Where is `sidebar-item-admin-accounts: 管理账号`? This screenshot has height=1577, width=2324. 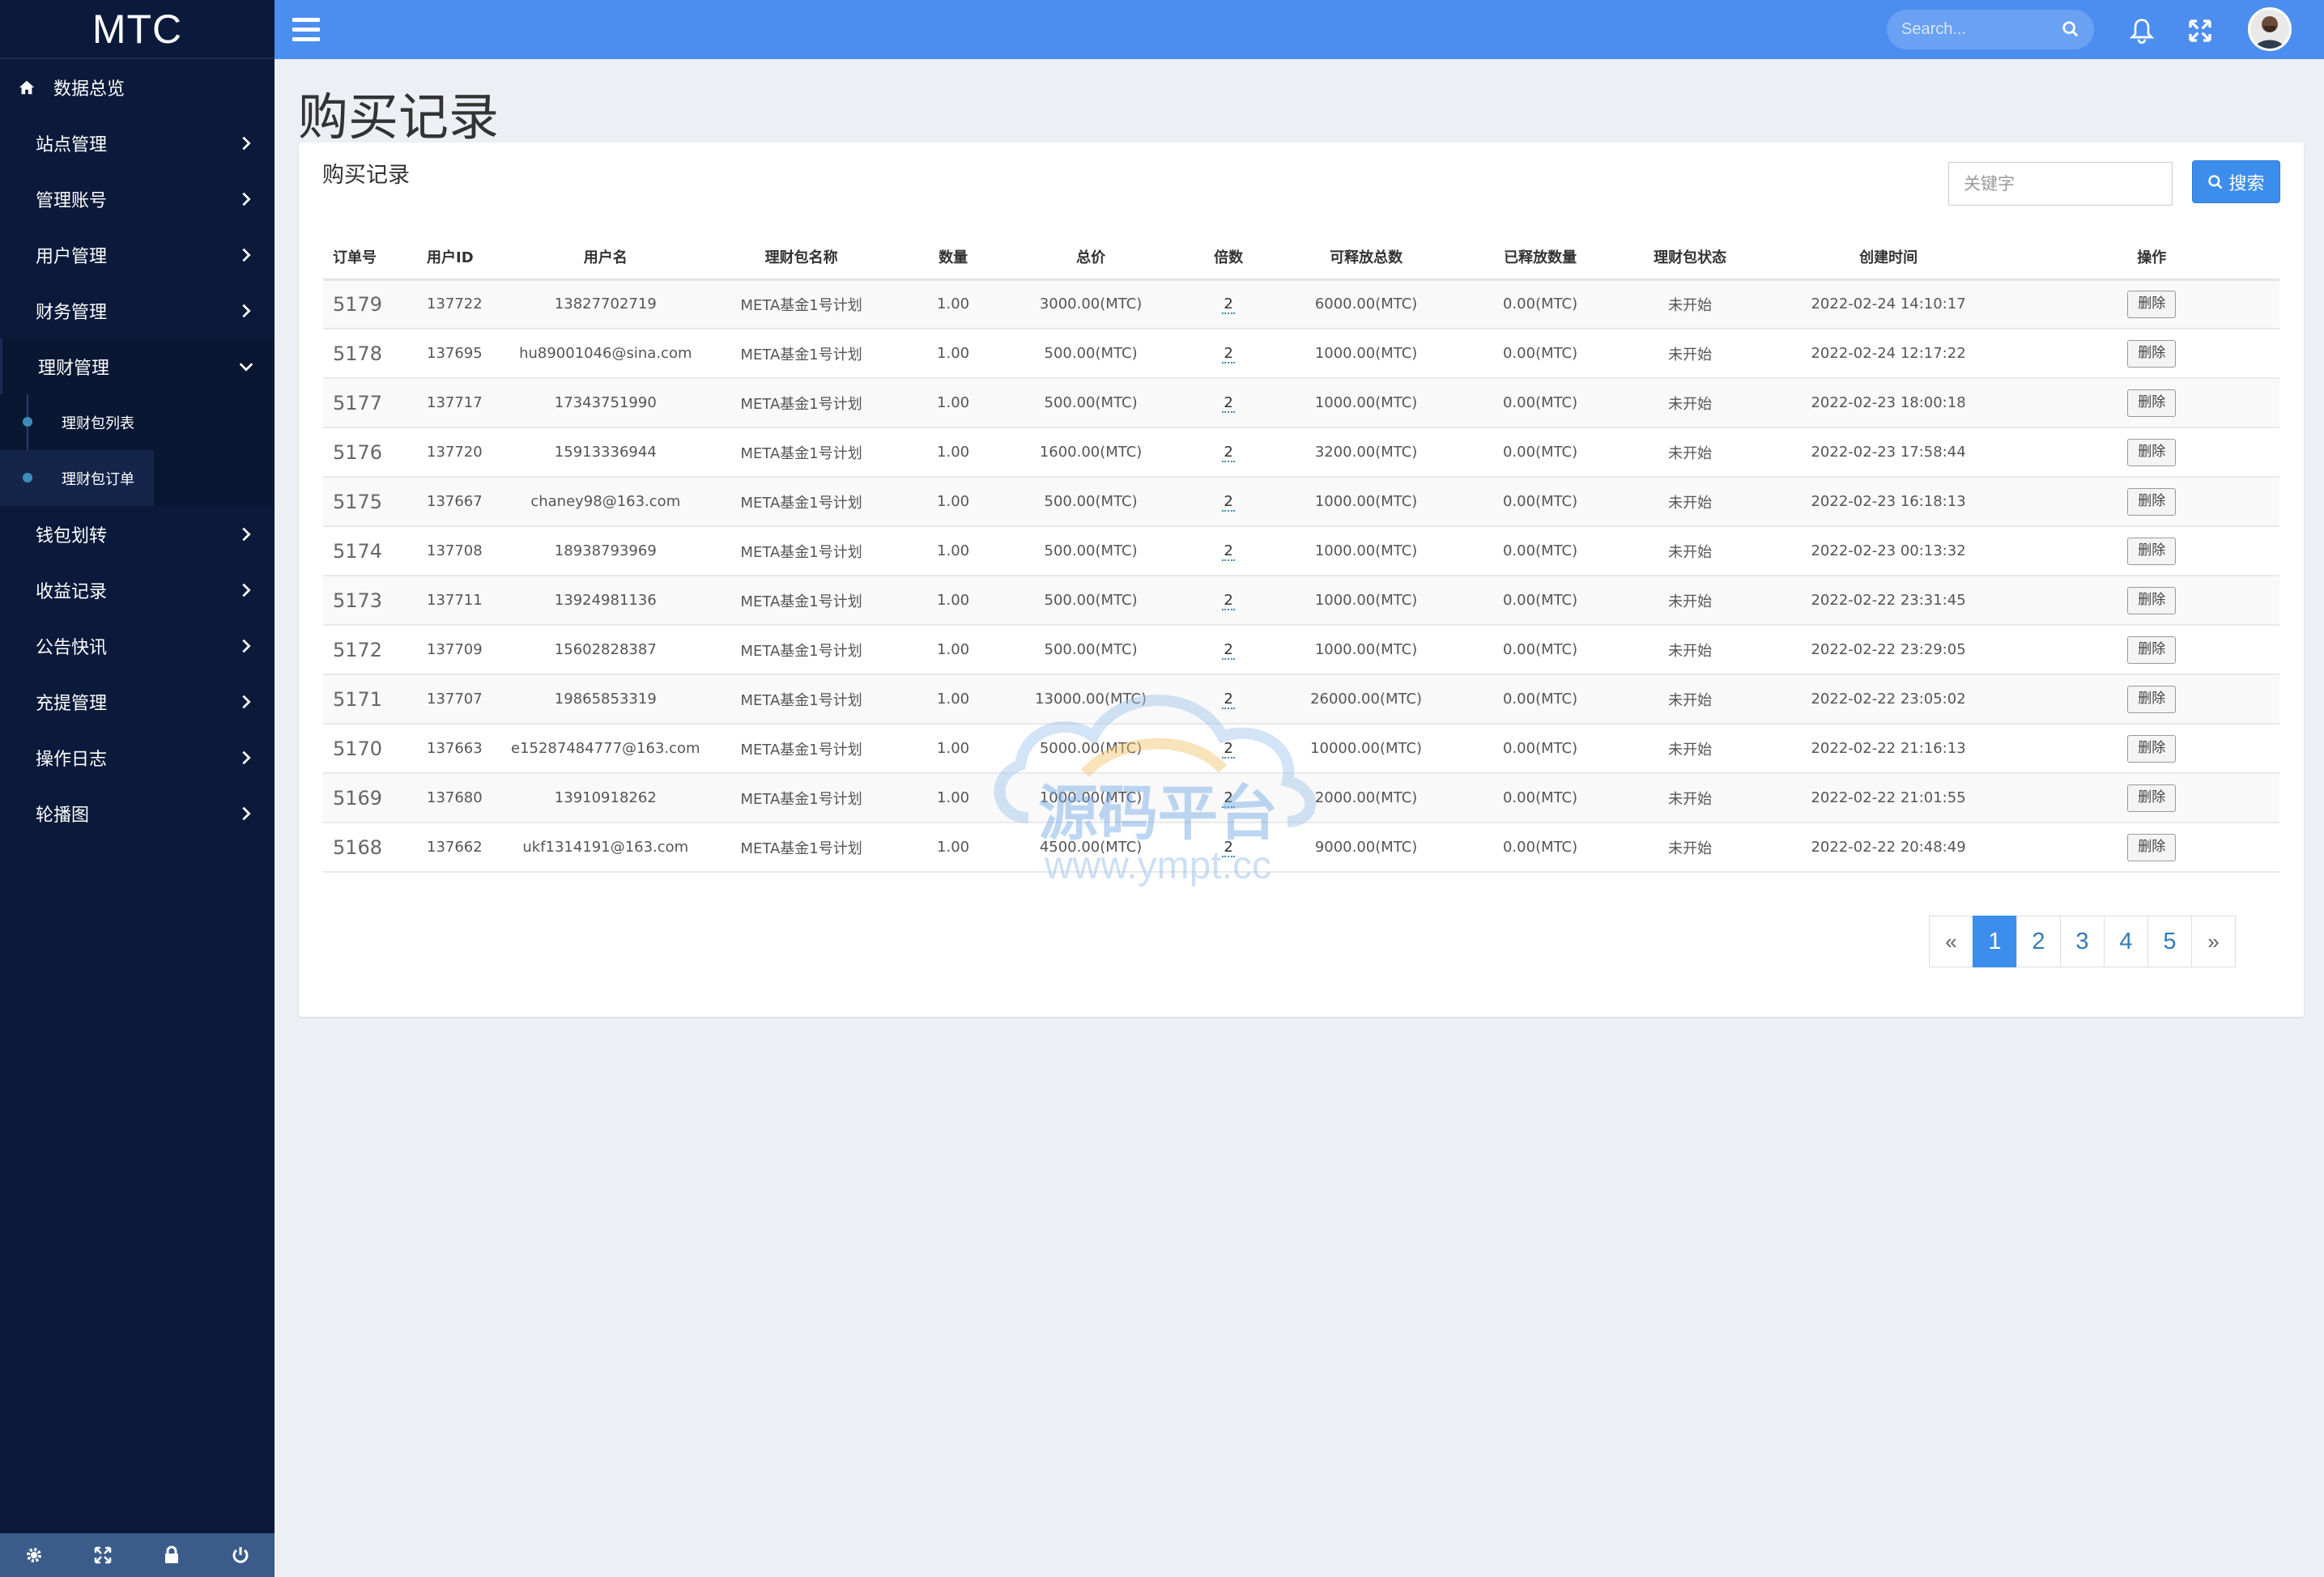
sidebar-item-admin-accounts: 管理账号 is located at coordinates (137, 199).